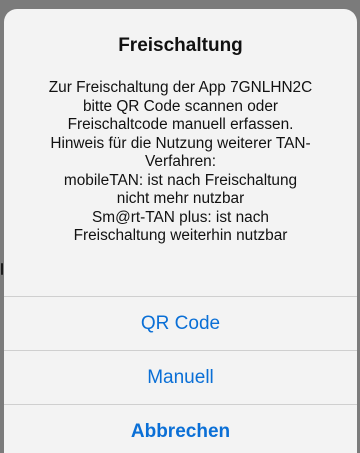  I want to click on manual-entry-button-label: Manuell, so click(180, 377).